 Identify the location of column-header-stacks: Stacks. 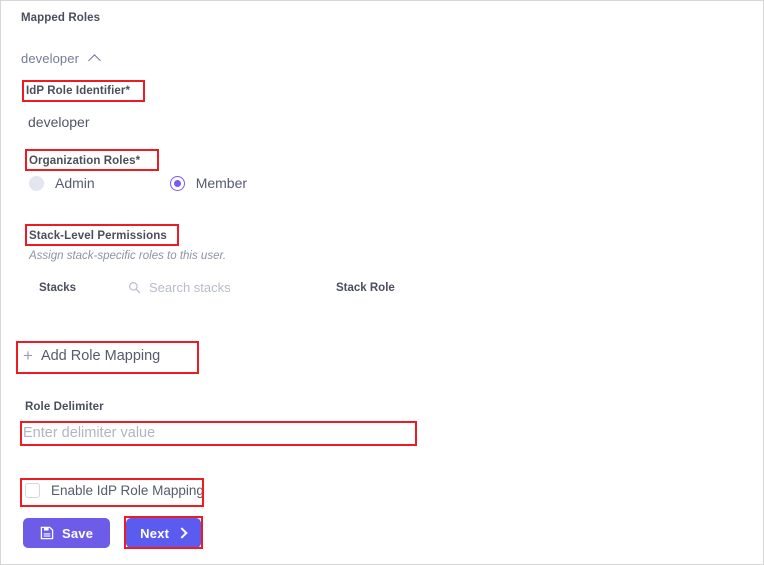
(58, 288).